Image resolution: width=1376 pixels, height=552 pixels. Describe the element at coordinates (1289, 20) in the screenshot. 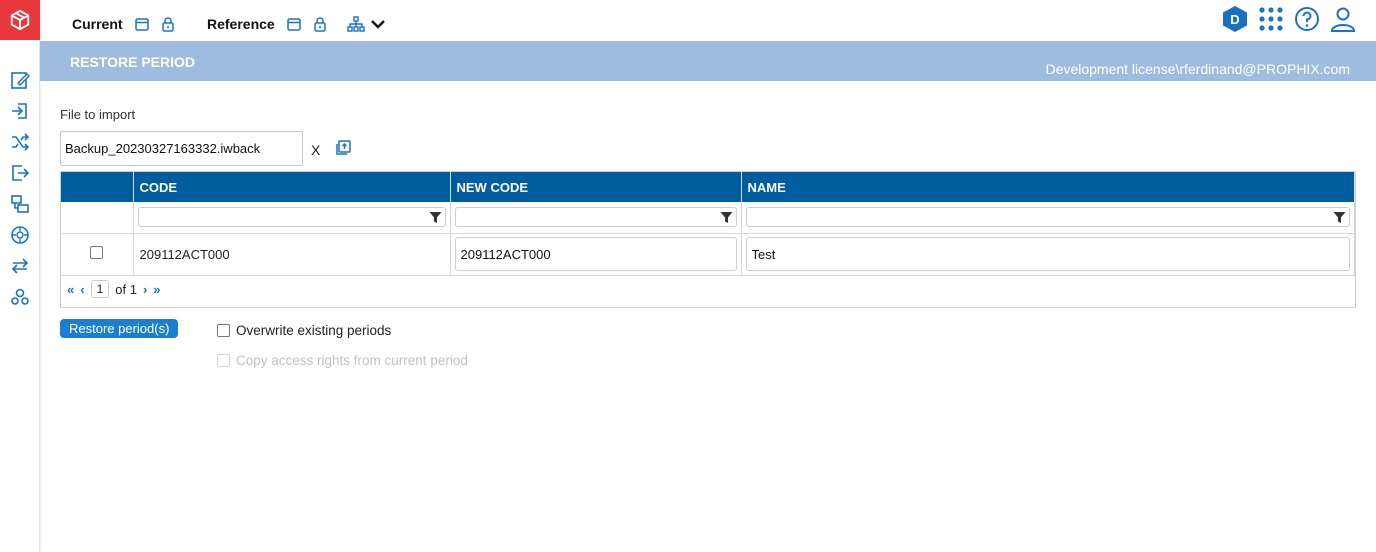

I see `top-right-tools: D` at that location.